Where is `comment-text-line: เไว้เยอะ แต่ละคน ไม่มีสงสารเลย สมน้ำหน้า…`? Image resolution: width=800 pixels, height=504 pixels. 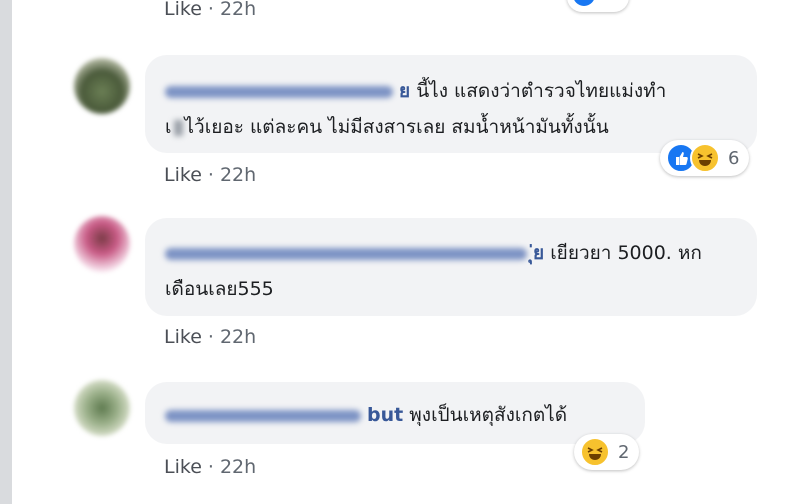
comment-text-line: เไว้เยอะ แต่ละคน ไม่มีสงสารเลย สมน้ำหน้า… is located at coordinates (387, 127).